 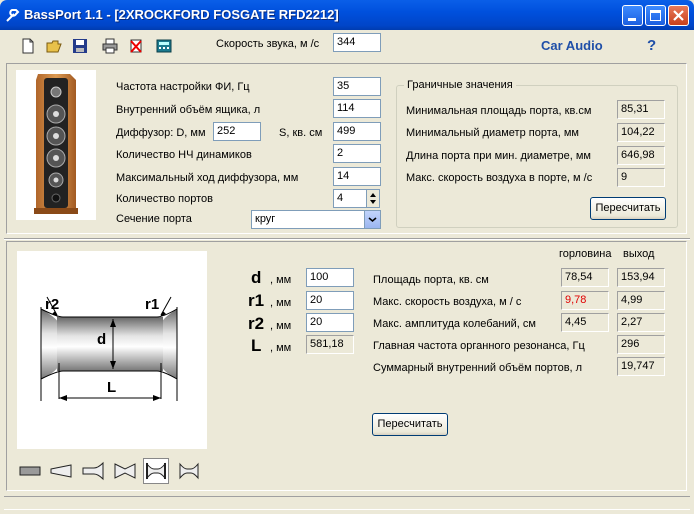 I want to click on result-throat-value: 78,54, so click(x=585, y=277).